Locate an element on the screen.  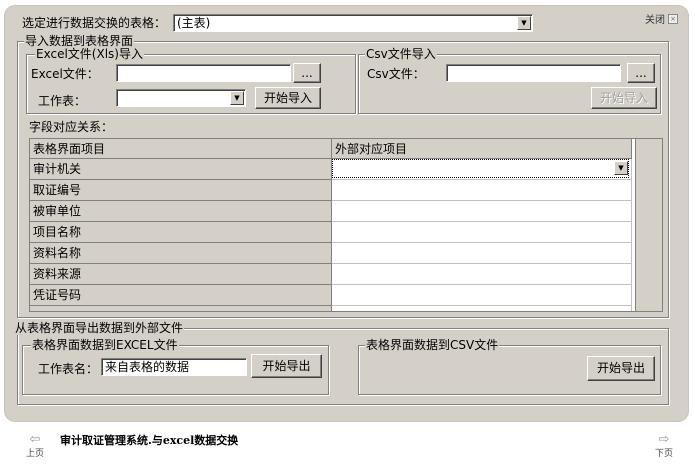
grid-scrollbar is located at coordinates (648, 225).